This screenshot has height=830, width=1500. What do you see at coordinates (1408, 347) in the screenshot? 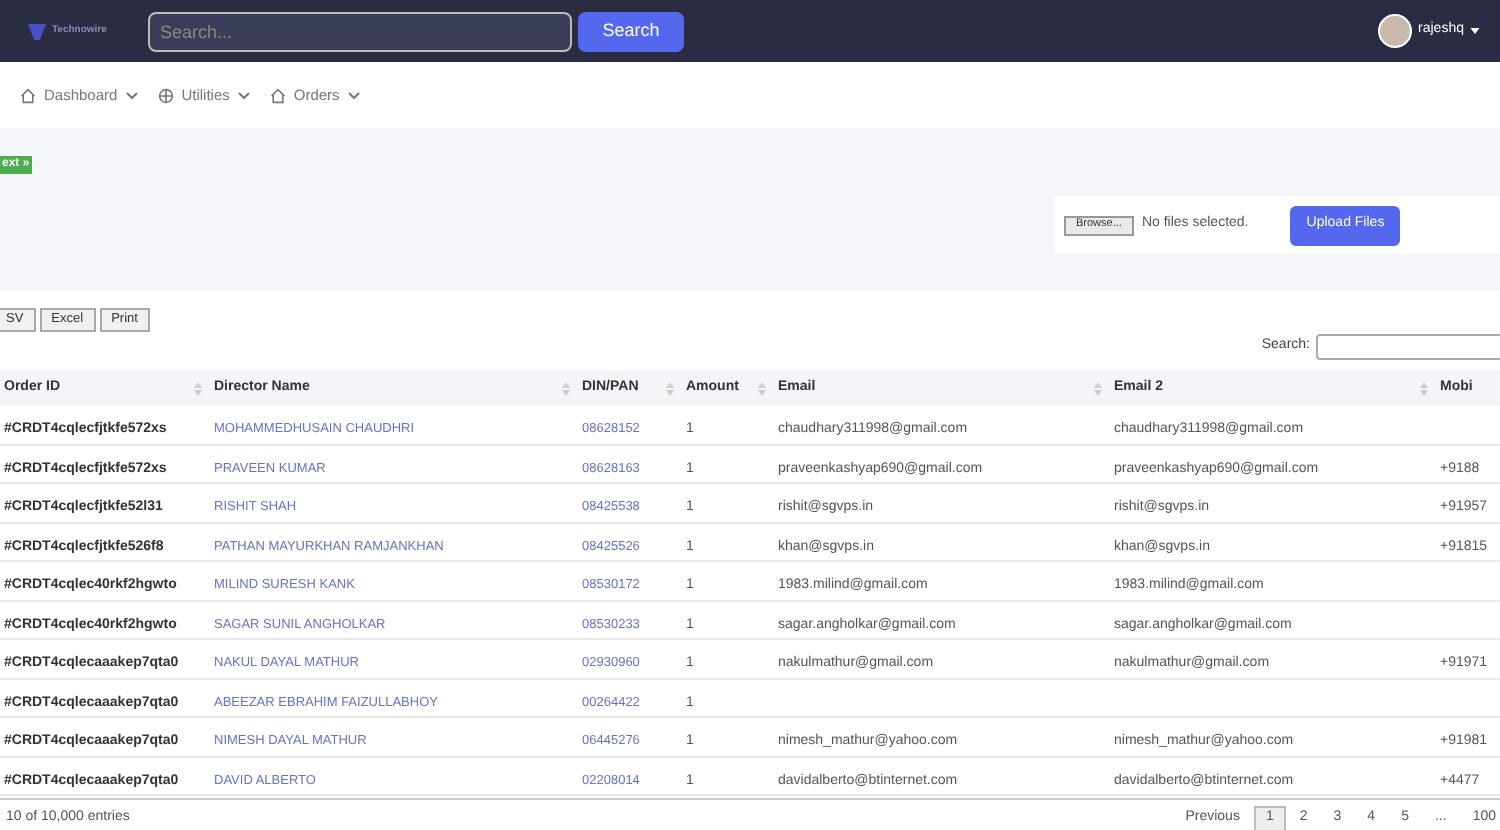
I see `table-search-field` at bounding box center [1408, 347].